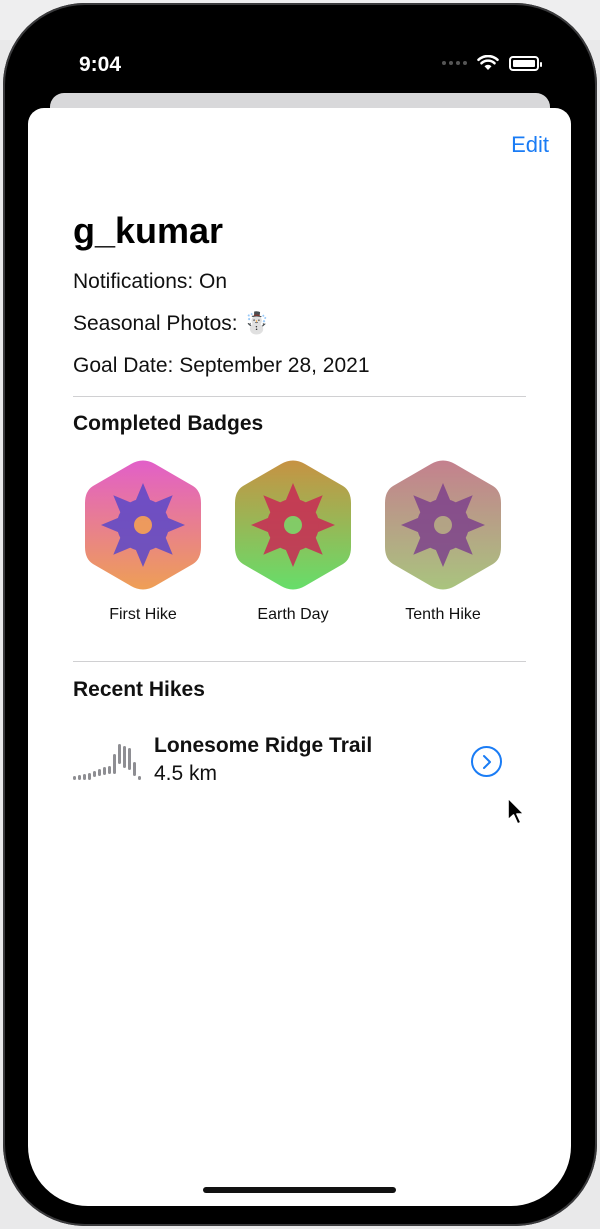 This screenshot has width=600, height=1229. What do you see at coordinates (171, 323) in the screenshot?
I see `seasonal-photos-text: Seasonal Photos: ☃️` at bounding box center [171, 323].